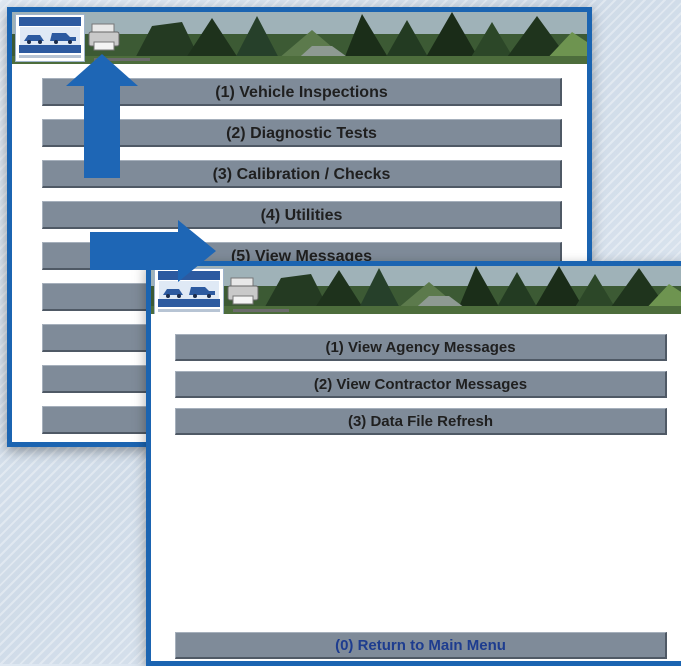  Describe the element at coordinates (421, 347) in the screenshot. I see `menu-button-view-agency-messages: (1) View Agency Messages` at that location.